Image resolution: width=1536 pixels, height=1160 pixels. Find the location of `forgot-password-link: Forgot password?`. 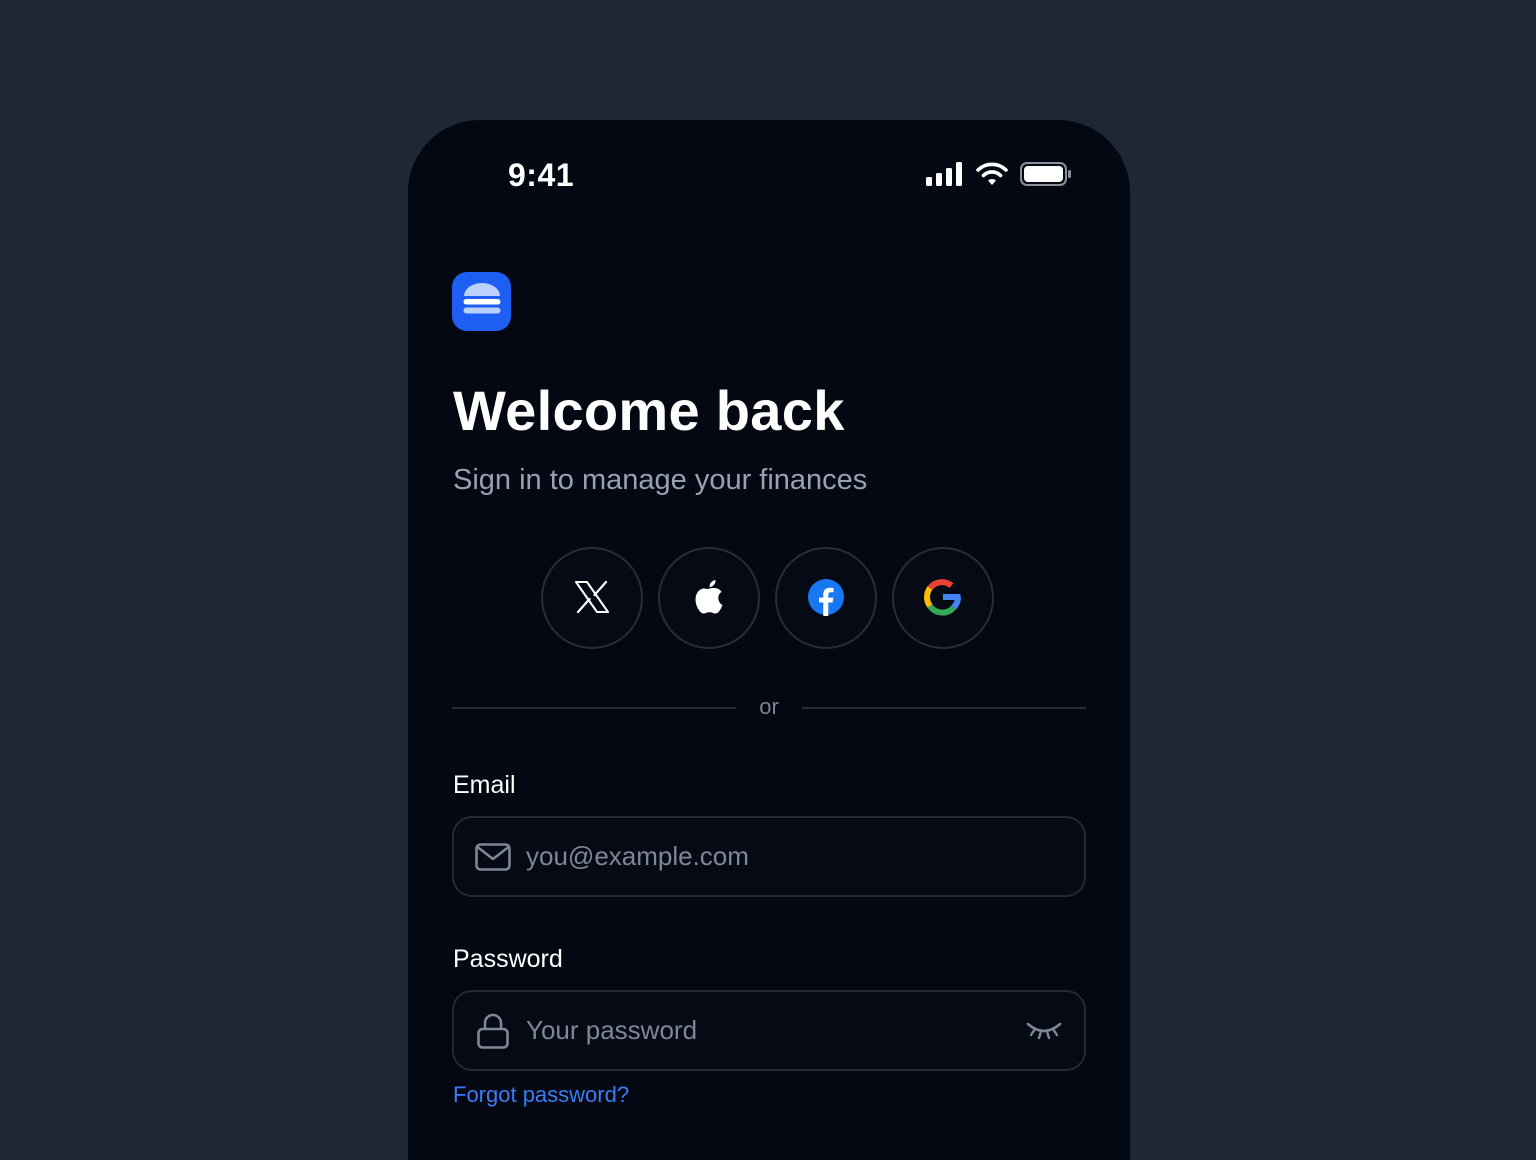

forgot-password-link: Forgot password? is located at coordinates (541, 1095).